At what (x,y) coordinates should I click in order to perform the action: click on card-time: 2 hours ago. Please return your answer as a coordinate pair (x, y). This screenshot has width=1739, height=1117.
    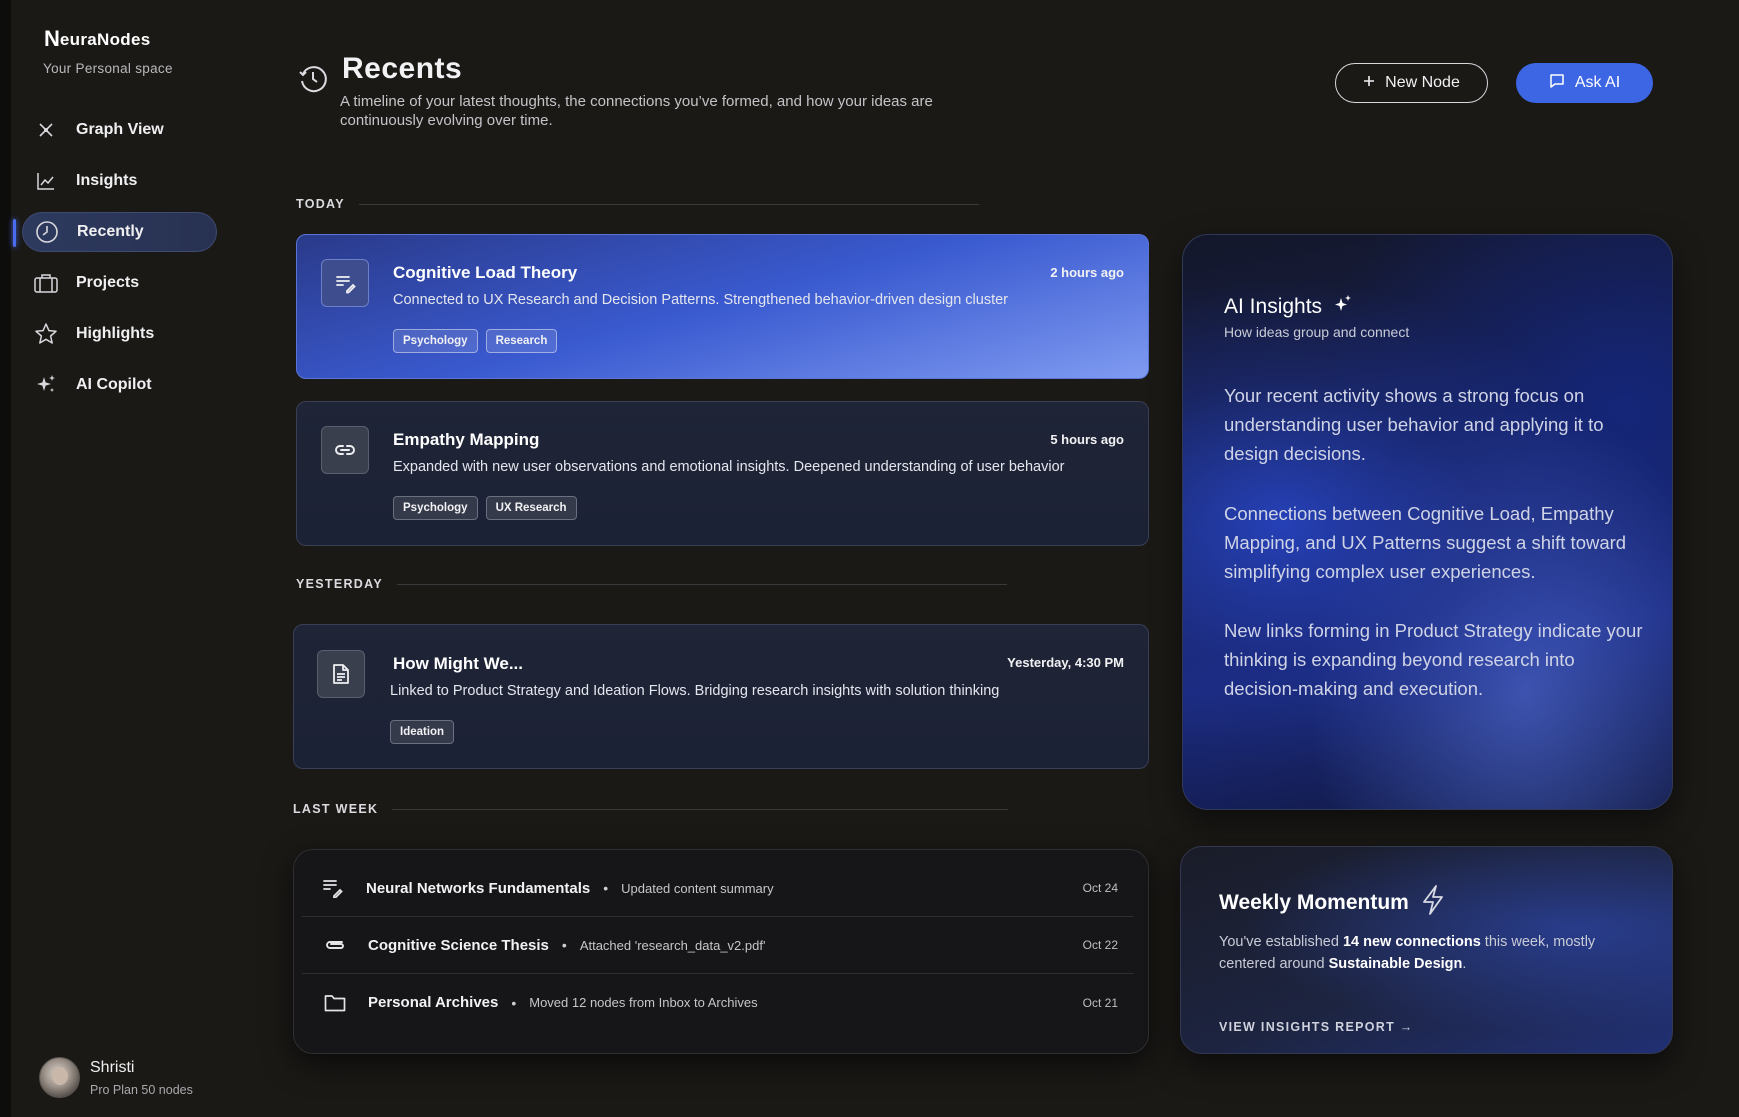
    Looking at the image, I should click on (1087, 272).